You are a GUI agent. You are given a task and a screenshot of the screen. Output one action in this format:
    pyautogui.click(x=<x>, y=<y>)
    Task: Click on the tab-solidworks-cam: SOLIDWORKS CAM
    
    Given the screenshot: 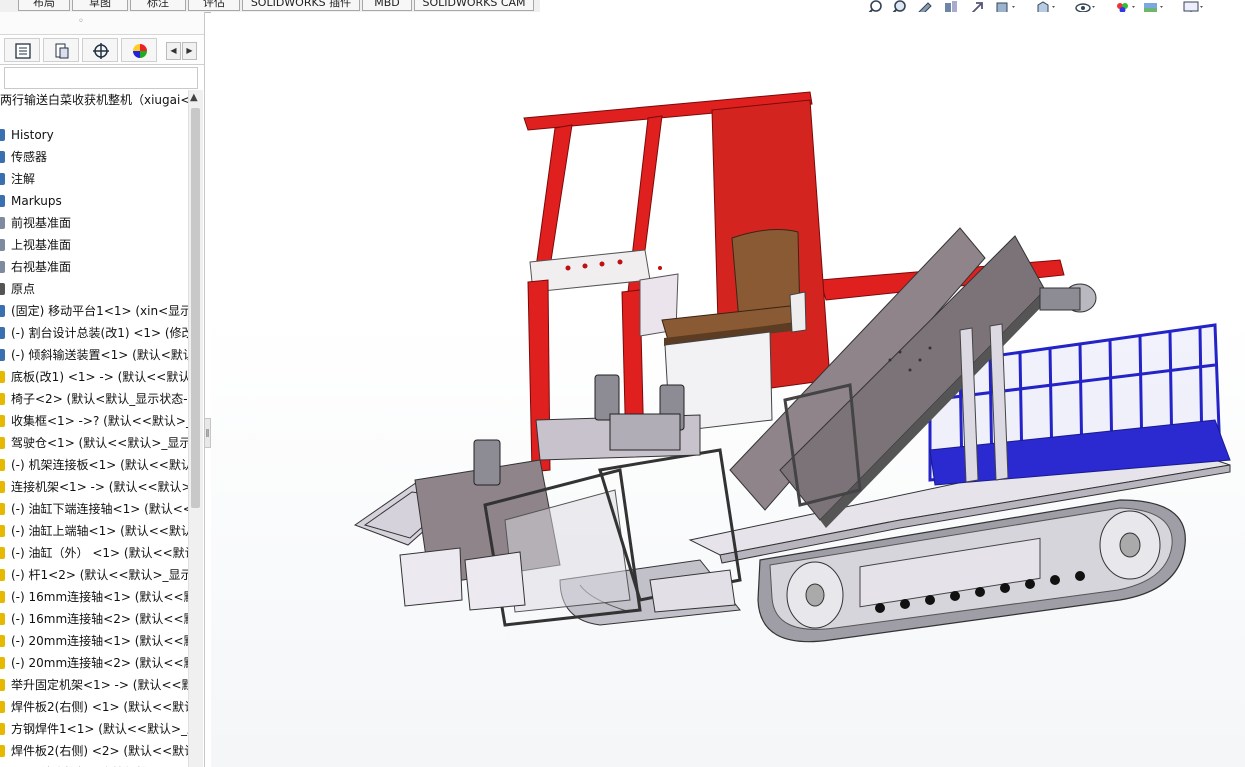 What is the action you would take?
    pyautogui.click(x=474, y=5)
    